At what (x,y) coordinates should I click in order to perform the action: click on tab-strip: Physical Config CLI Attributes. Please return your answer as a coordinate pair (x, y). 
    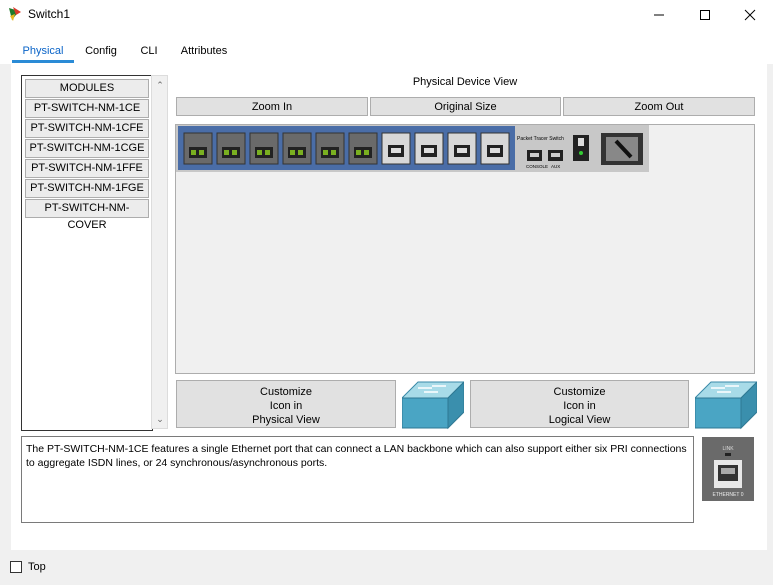
    Looking at the image, I should click on (386, 46).